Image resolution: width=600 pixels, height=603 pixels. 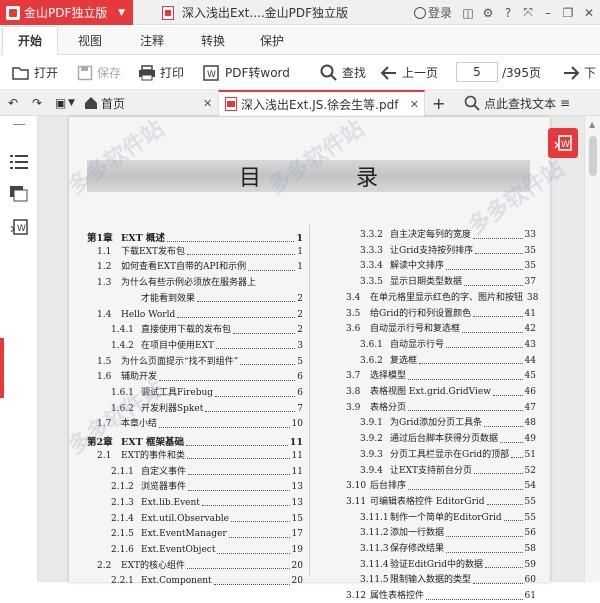 I want to click on toc-entry: 3.9.2 通过后台脚本获得分页数据 49, so click(x=448, y=439).